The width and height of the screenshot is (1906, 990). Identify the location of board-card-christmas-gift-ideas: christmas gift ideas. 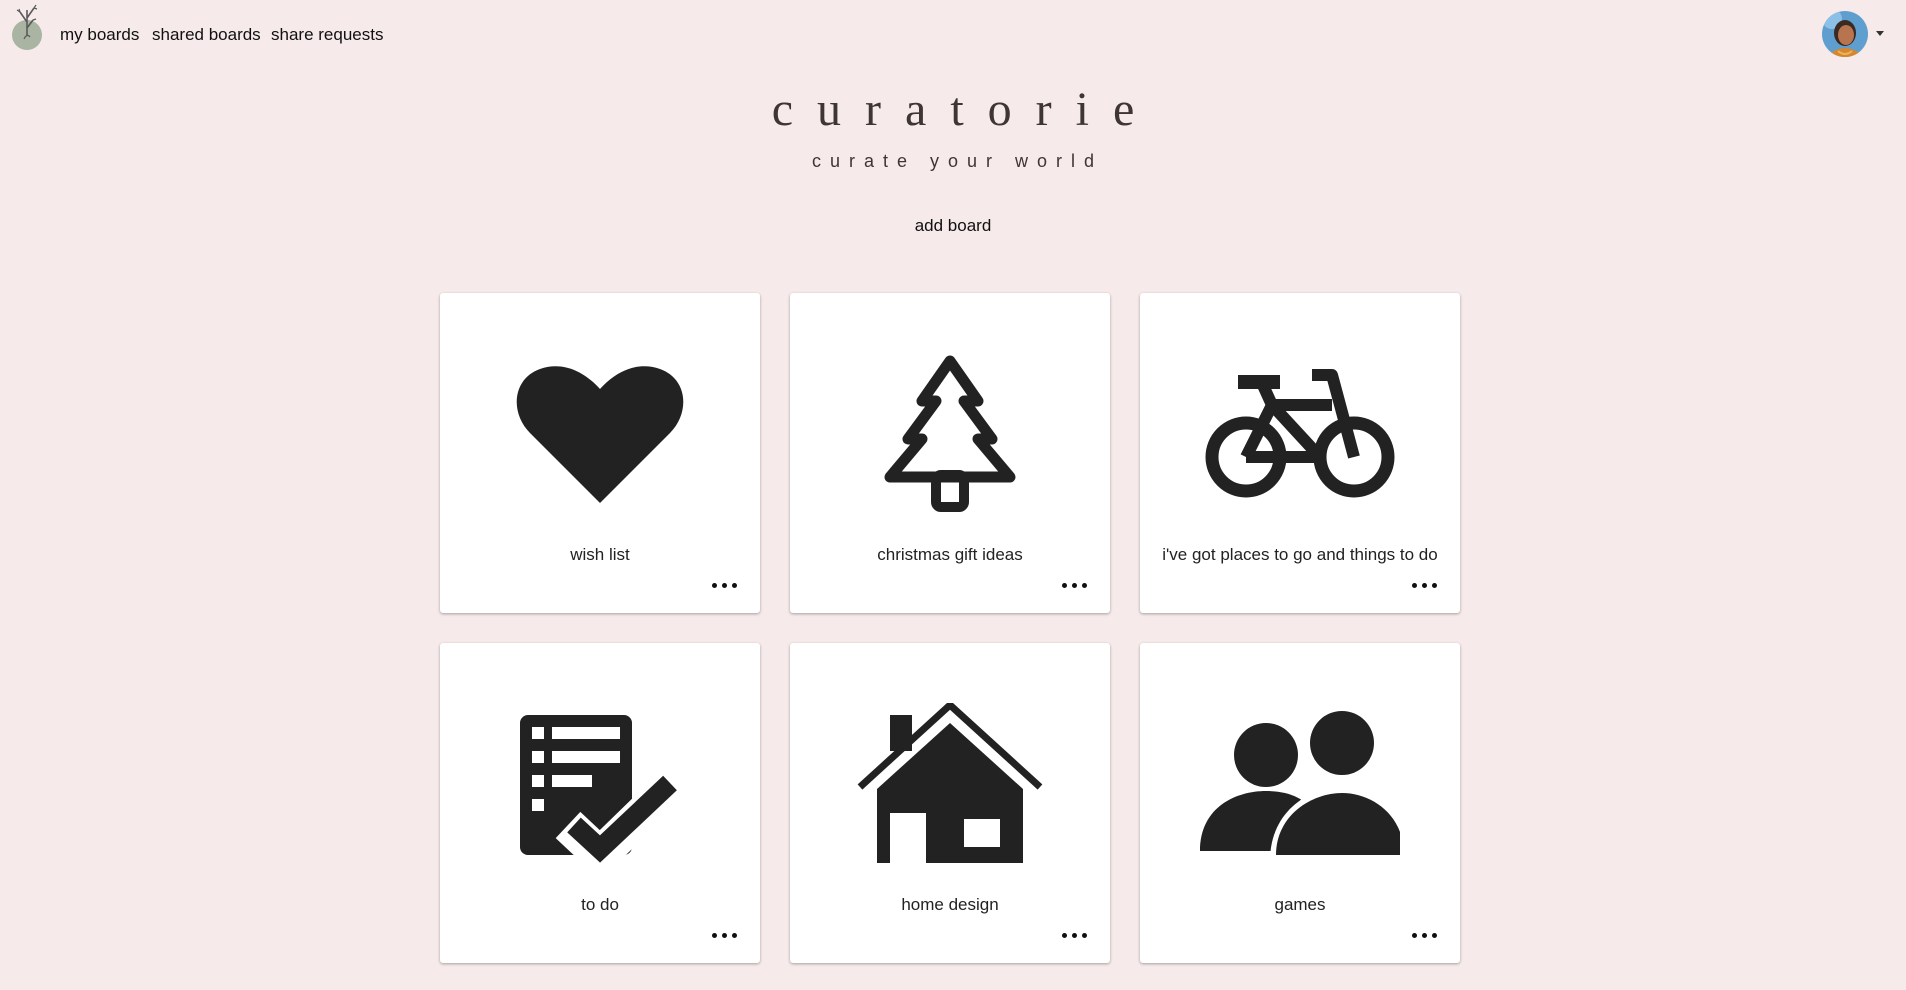
(950, 453).